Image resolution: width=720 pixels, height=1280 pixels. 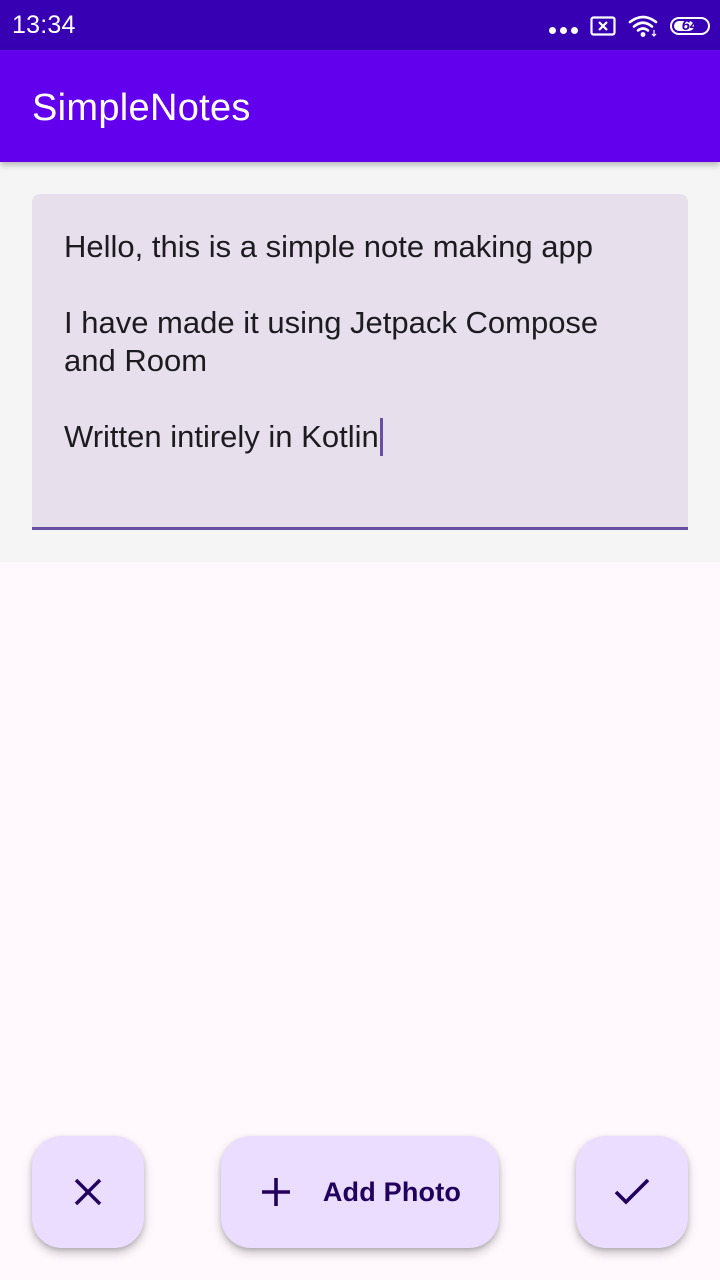 I want to click on cancel-button, so click(x=88, y=1192).